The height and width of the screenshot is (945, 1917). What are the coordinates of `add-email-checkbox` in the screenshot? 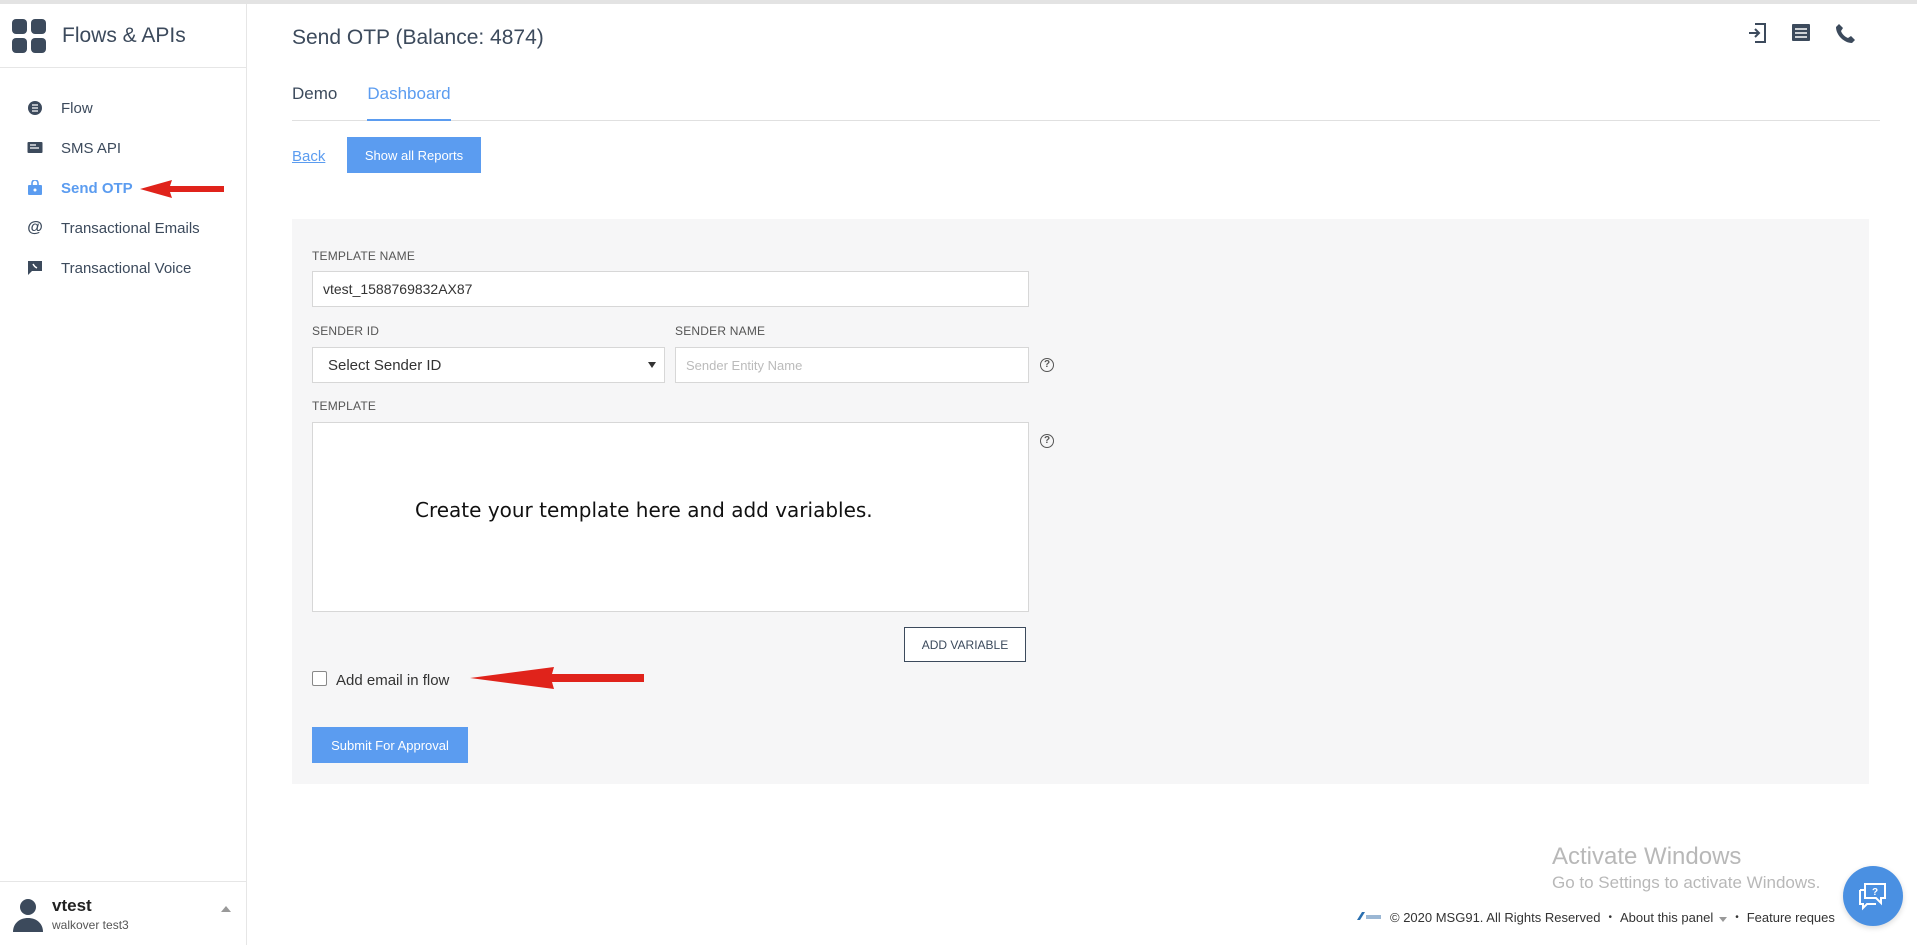 It's located at (319, 678).